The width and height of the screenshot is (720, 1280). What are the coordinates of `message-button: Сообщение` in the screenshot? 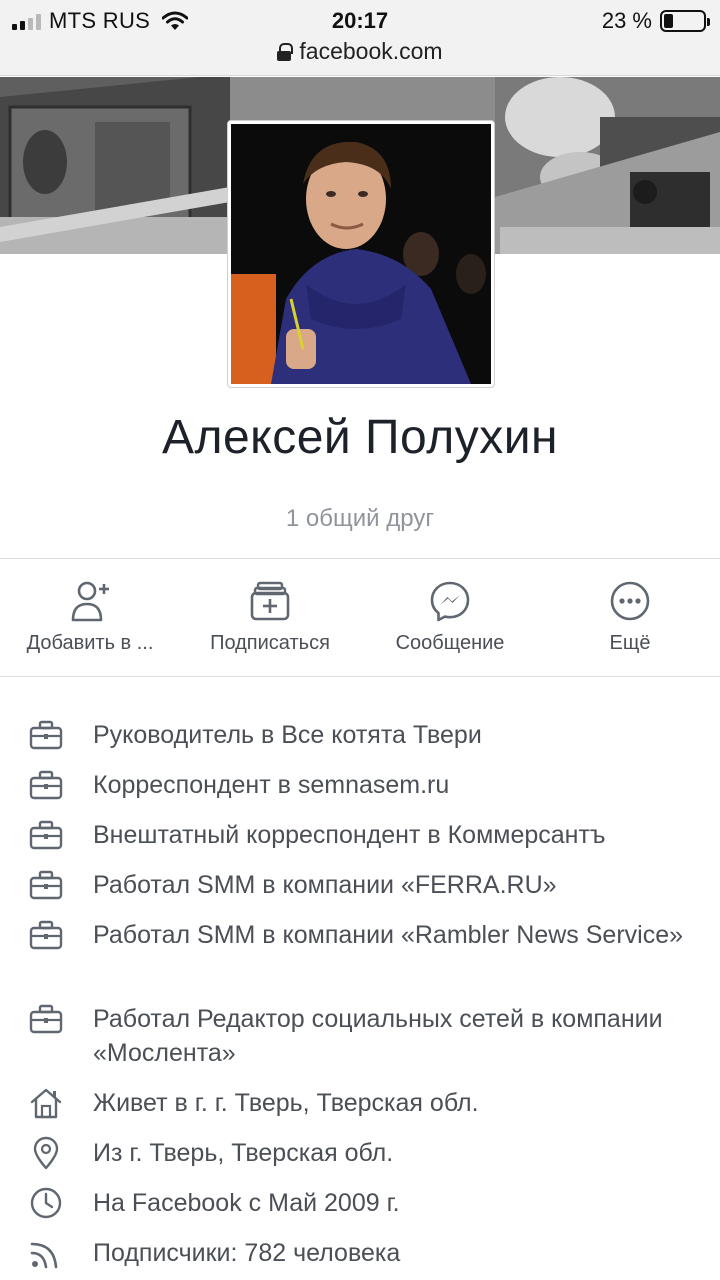 It's located at (450, 617).